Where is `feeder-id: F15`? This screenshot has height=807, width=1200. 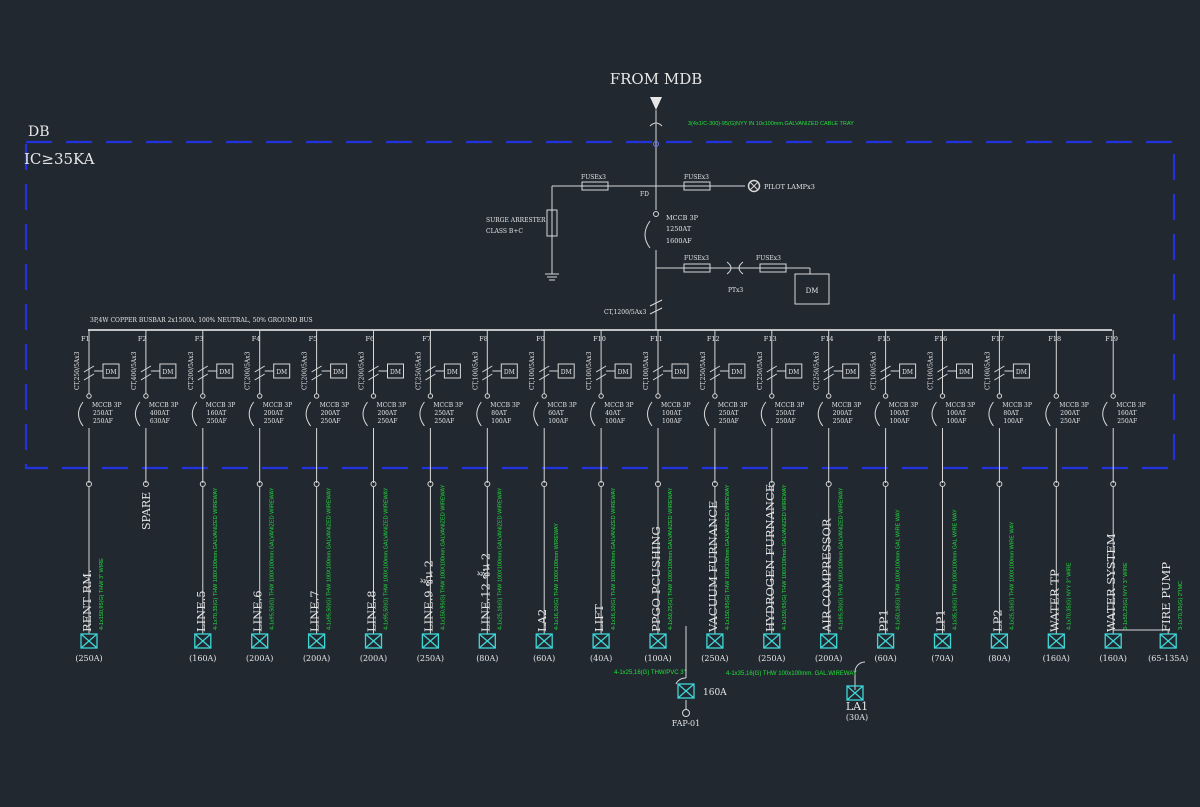 feeder-id: F15 is located at coordinates (884, 339).